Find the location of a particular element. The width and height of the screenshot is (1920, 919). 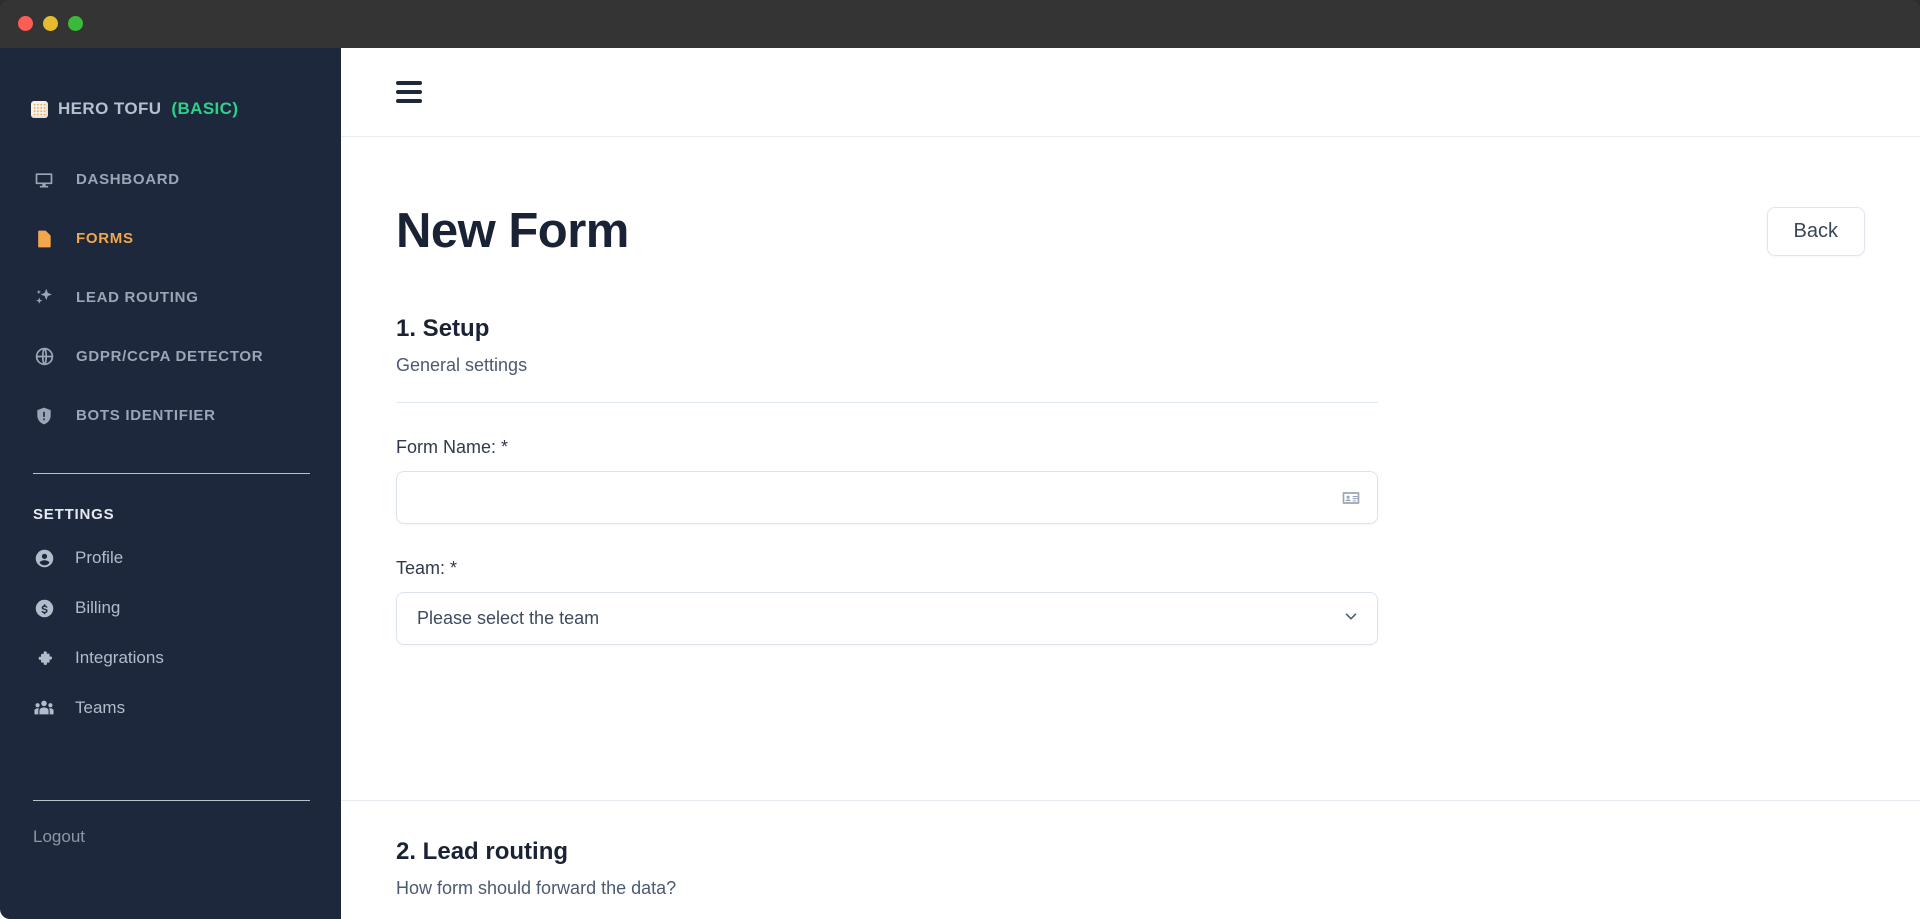

people-group-icon is located at coordinates (44, 708).